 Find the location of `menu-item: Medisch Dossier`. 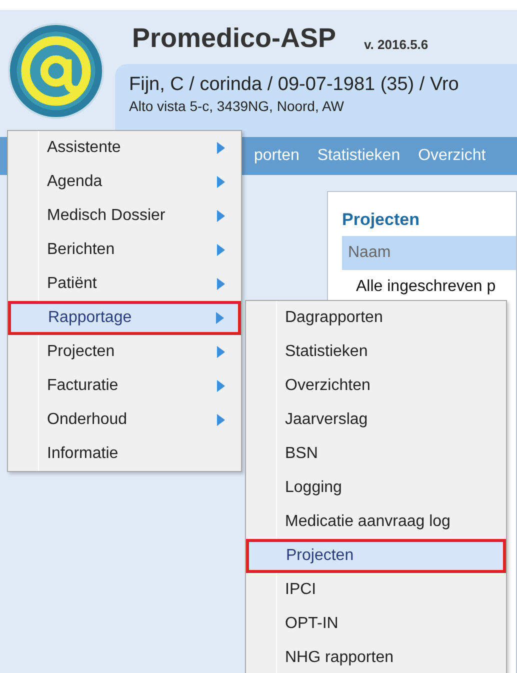

menu-item: Medisch Dossier is located at coordinates (124, 216).